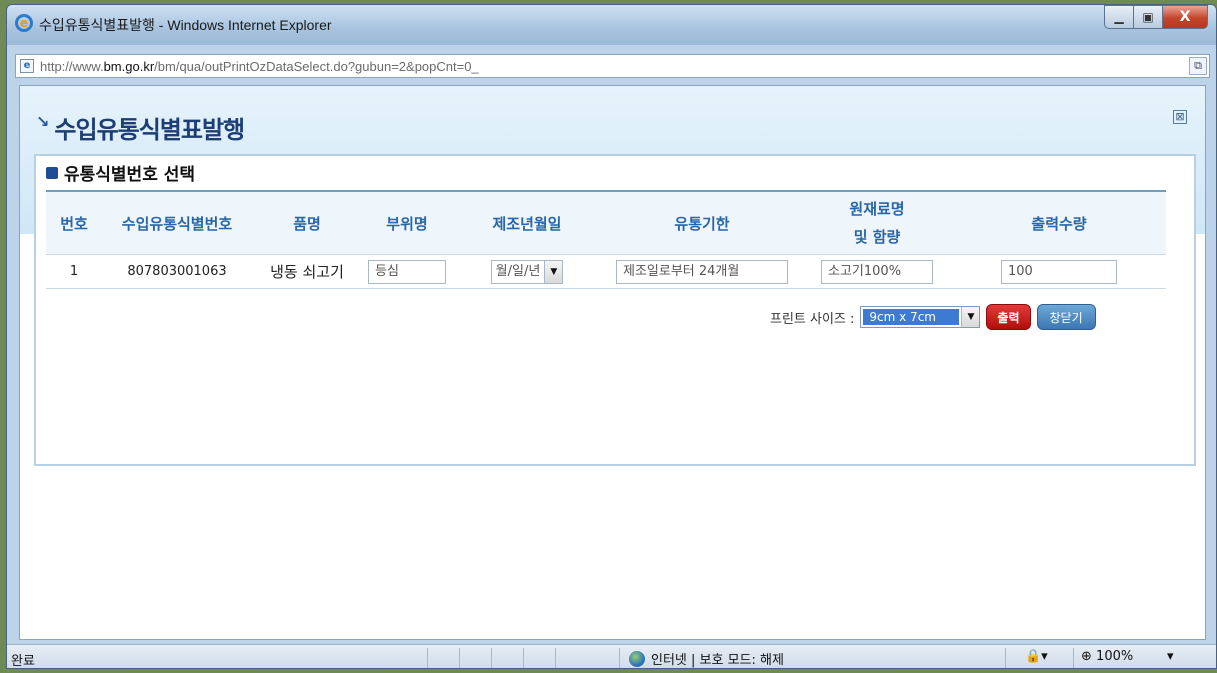 This screenshot has width=1217, height=673. I want to click on expiry-input: 제조일로부터 24개월, so click(702, 271).